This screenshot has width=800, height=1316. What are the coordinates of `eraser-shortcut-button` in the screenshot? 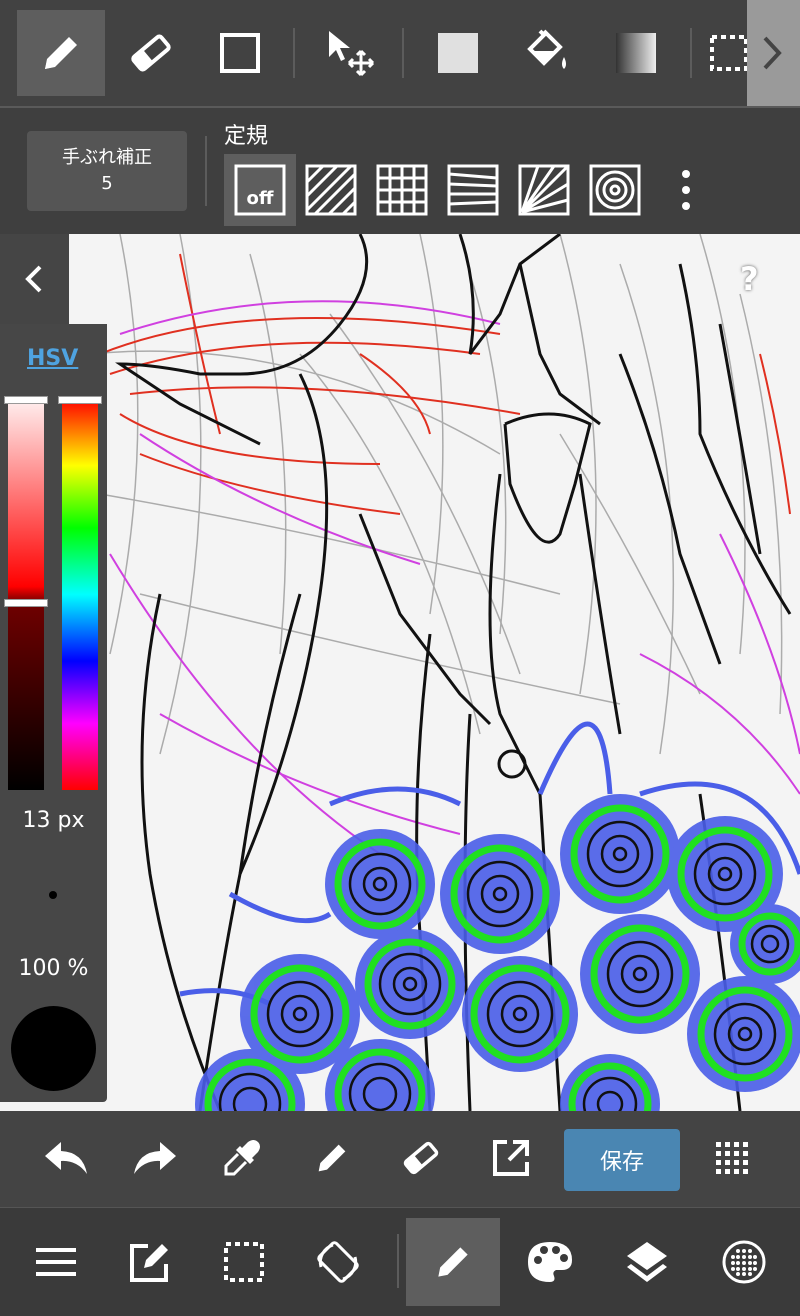 It's located at (421, 1158).